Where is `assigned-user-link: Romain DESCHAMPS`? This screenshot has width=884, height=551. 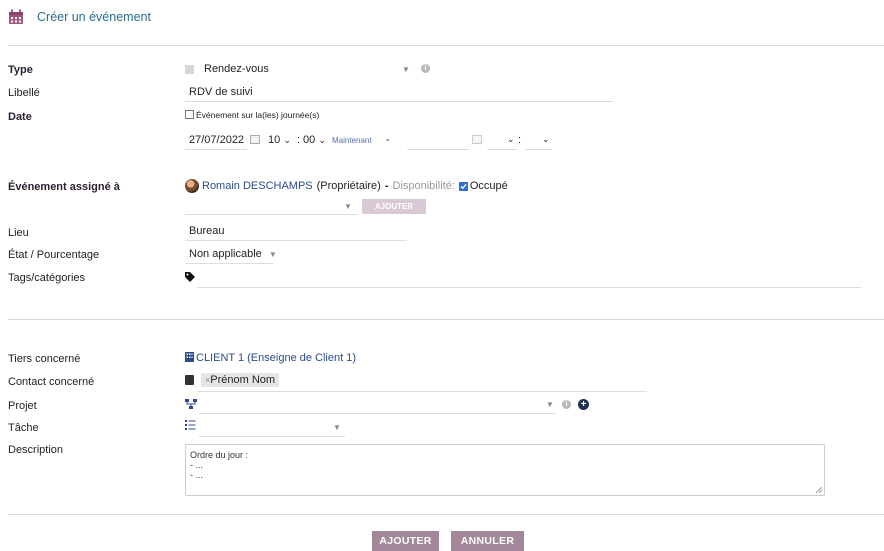 assigned-user-link: Romain DESCHAMPS is located at coordinates (257, 186).